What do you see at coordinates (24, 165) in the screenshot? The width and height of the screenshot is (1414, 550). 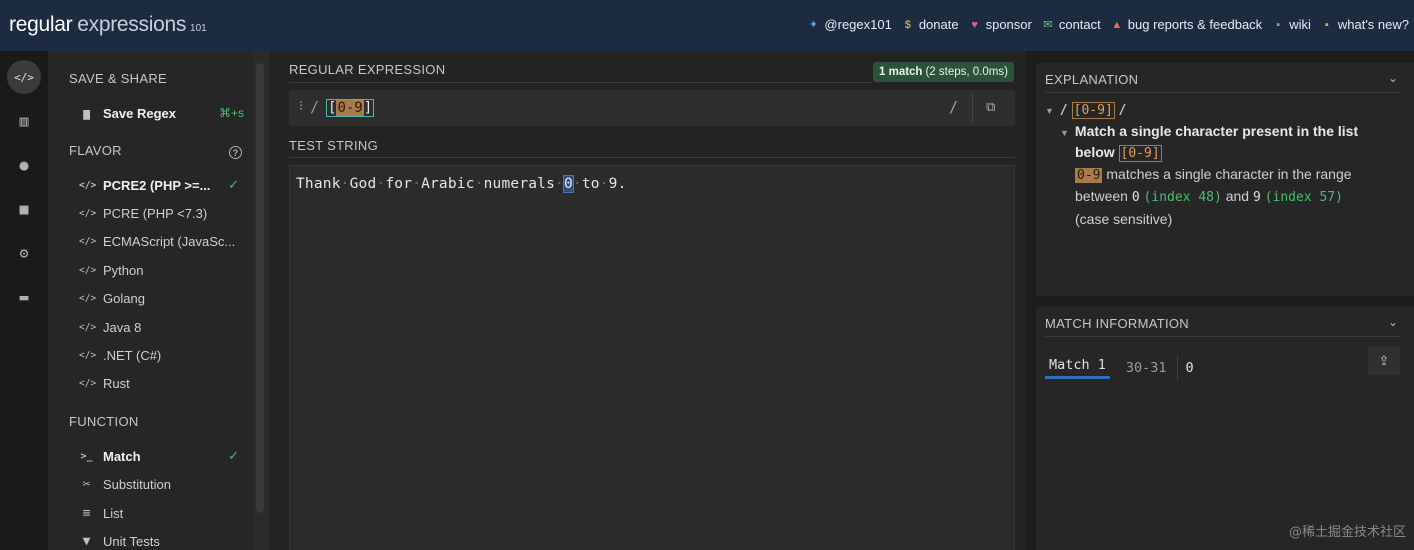 I see `rail-account: ●` at bounding box center [24, 165].